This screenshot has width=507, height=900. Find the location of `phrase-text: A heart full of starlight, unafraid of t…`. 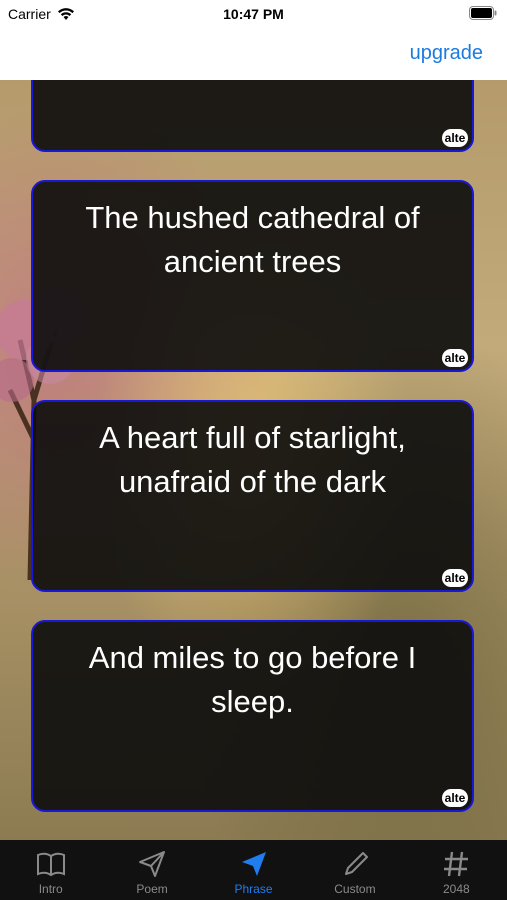

phrase-text: A heart full of starlight, unafraid of t… is located at coordinates (252, 459).